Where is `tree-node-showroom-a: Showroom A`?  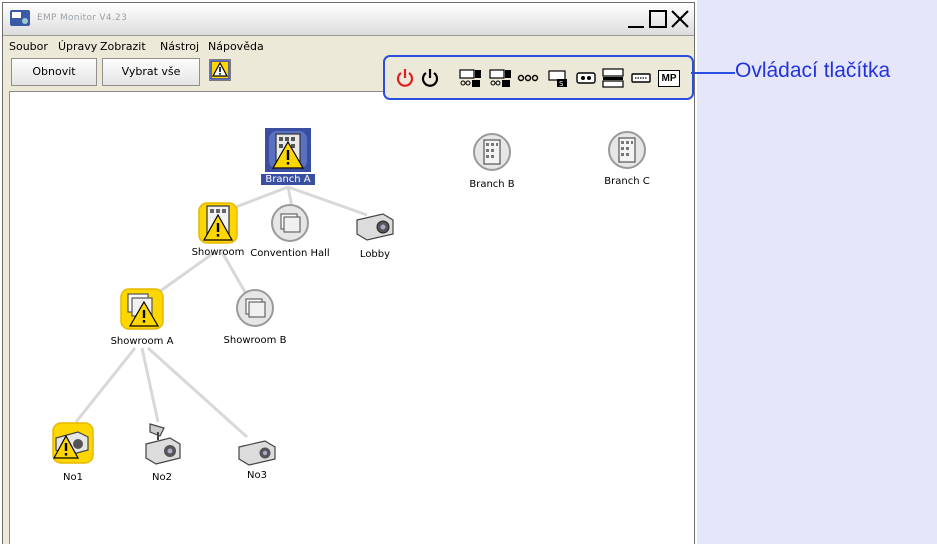
tree-node-showroom-a: Showroom A is located at coordinates (142, 317).